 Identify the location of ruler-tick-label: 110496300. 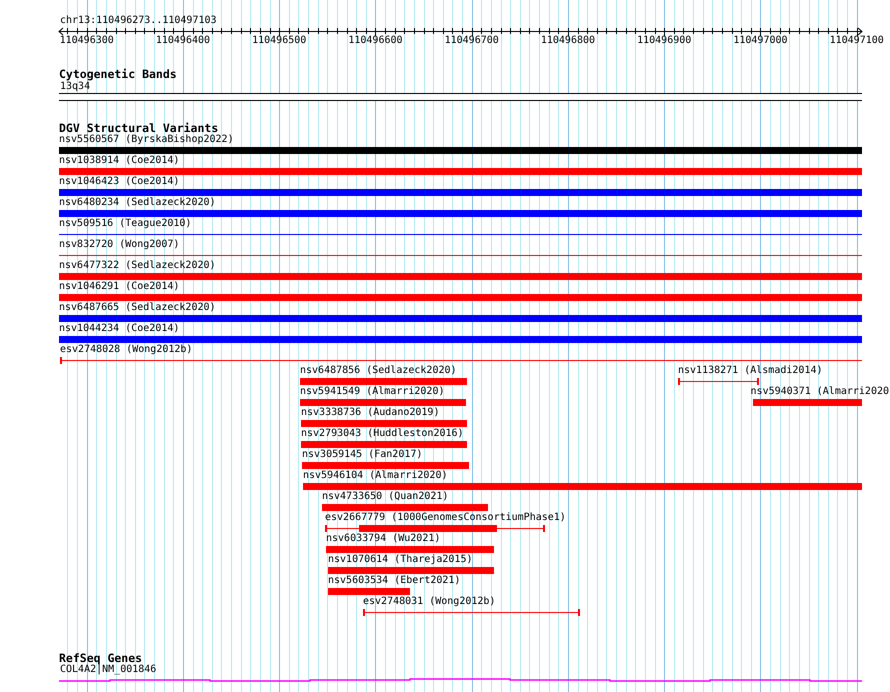
(87, 41).